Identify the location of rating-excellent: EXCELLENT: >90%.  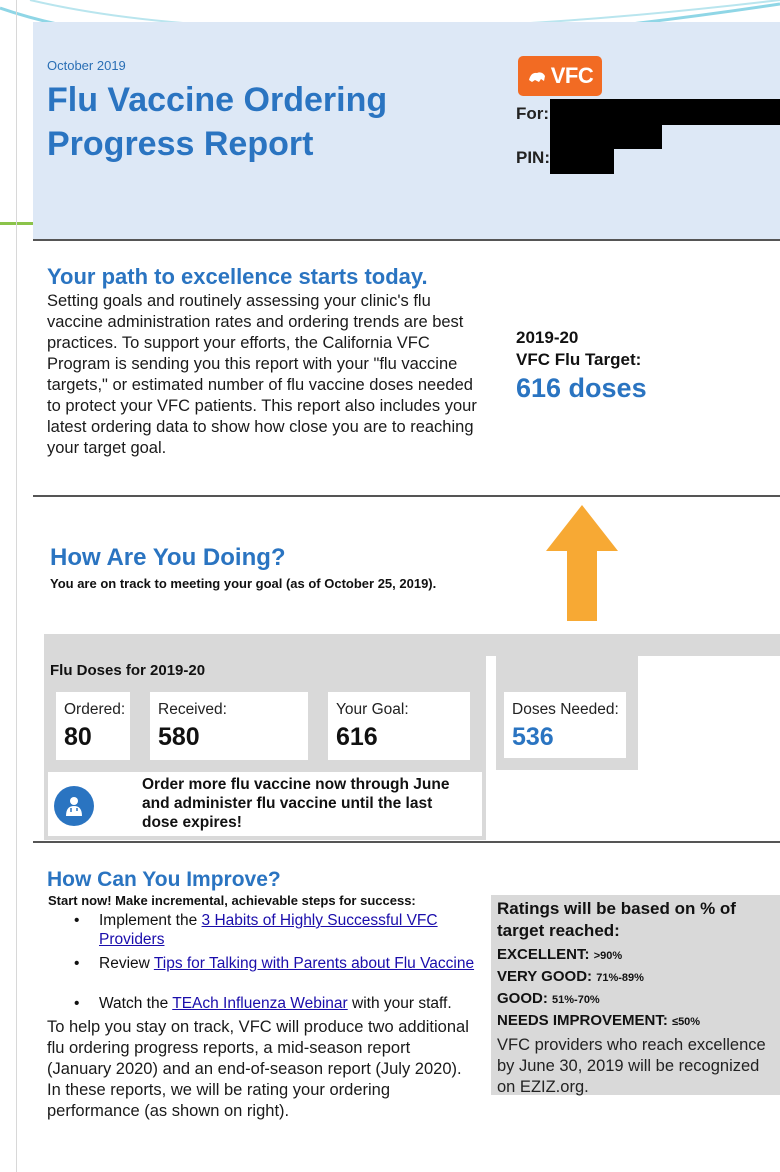
(559, 954).